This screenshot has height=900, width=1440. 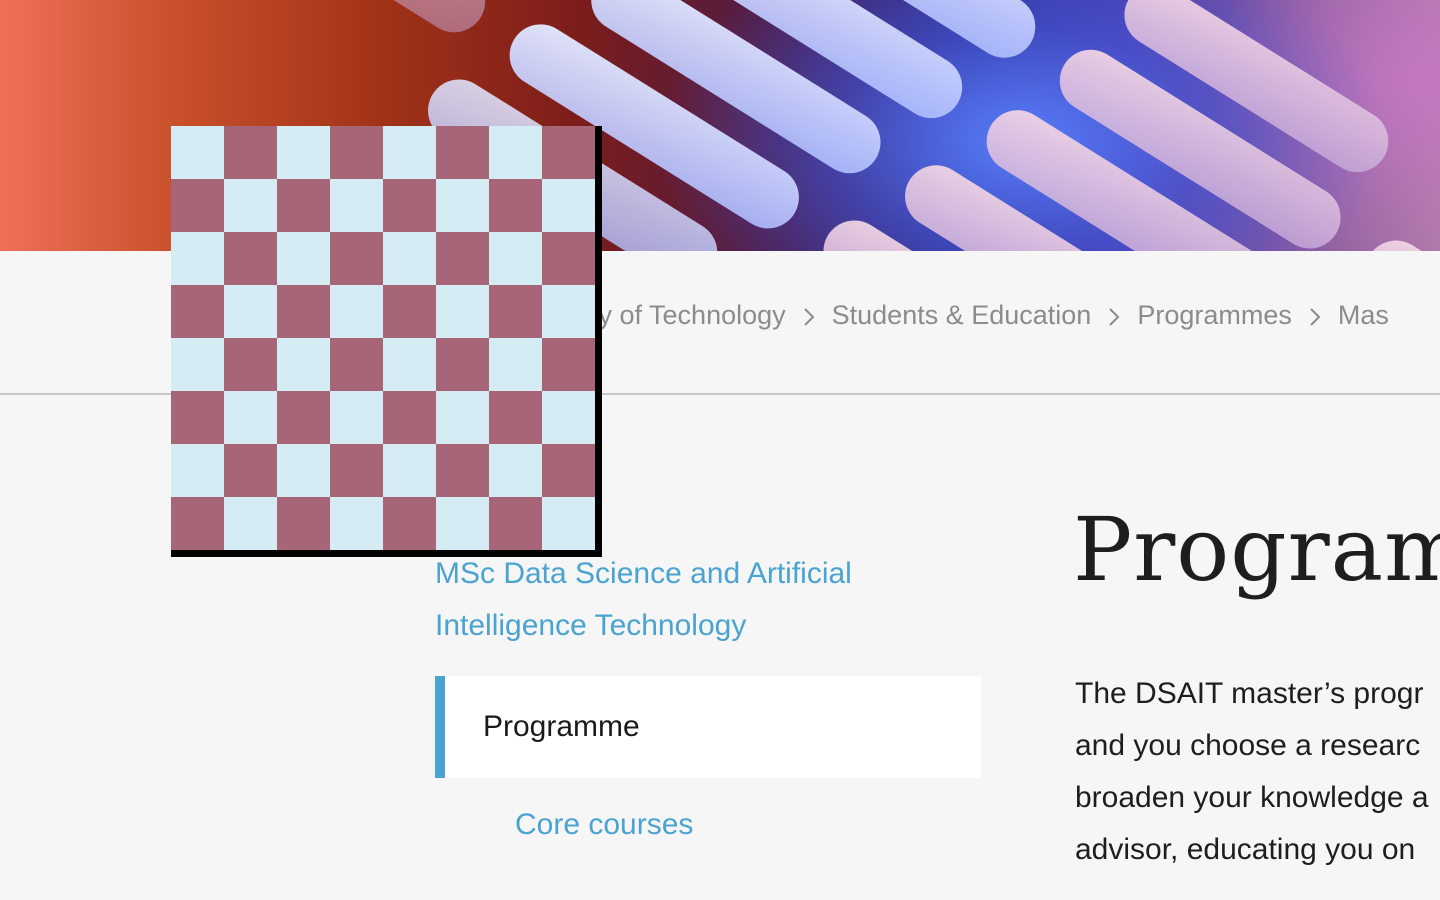 I want to click on checkerboard-overlay, so click(x=386, y=341).